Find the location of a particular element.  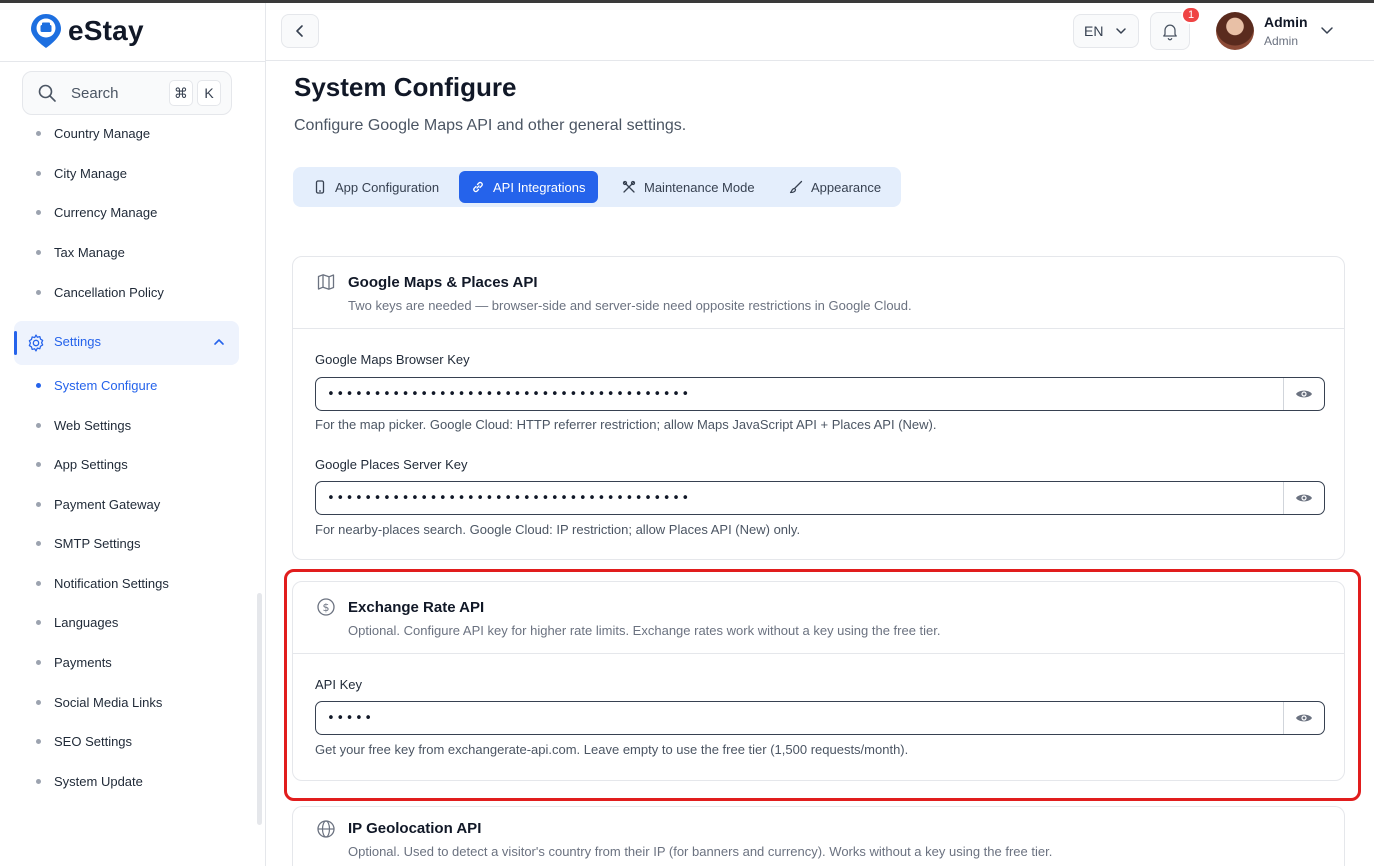

sidebar-item-payments: Payments is located at coordinates (74, 662).